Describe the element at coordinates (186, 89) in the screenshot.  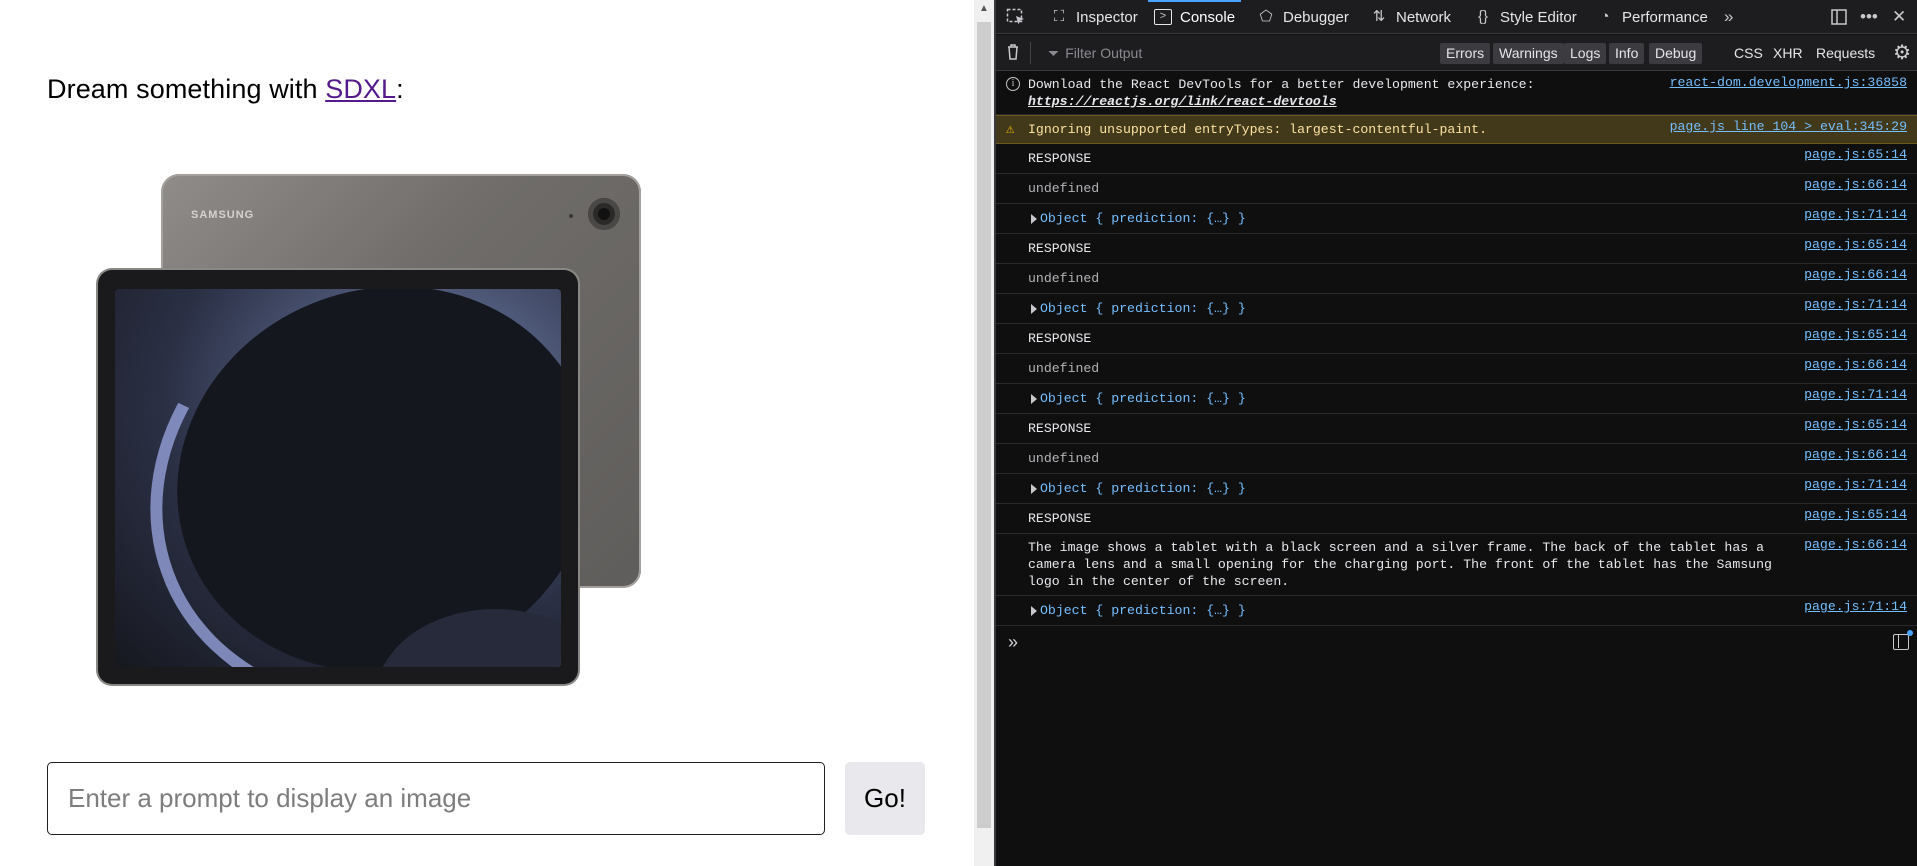
I see `heading-text: Dream something with` at that location.